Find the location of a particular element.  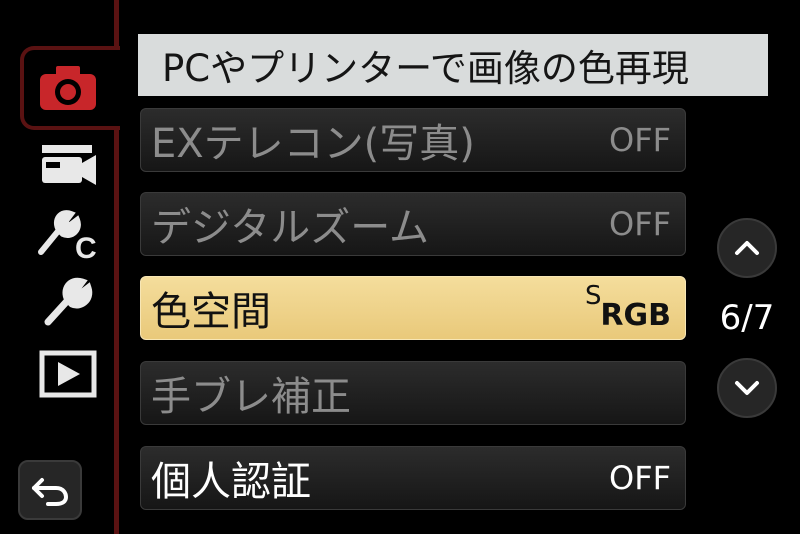

menu-description-header: PCやプリンターで画像の色再現 is located at coordinates (453, 65).